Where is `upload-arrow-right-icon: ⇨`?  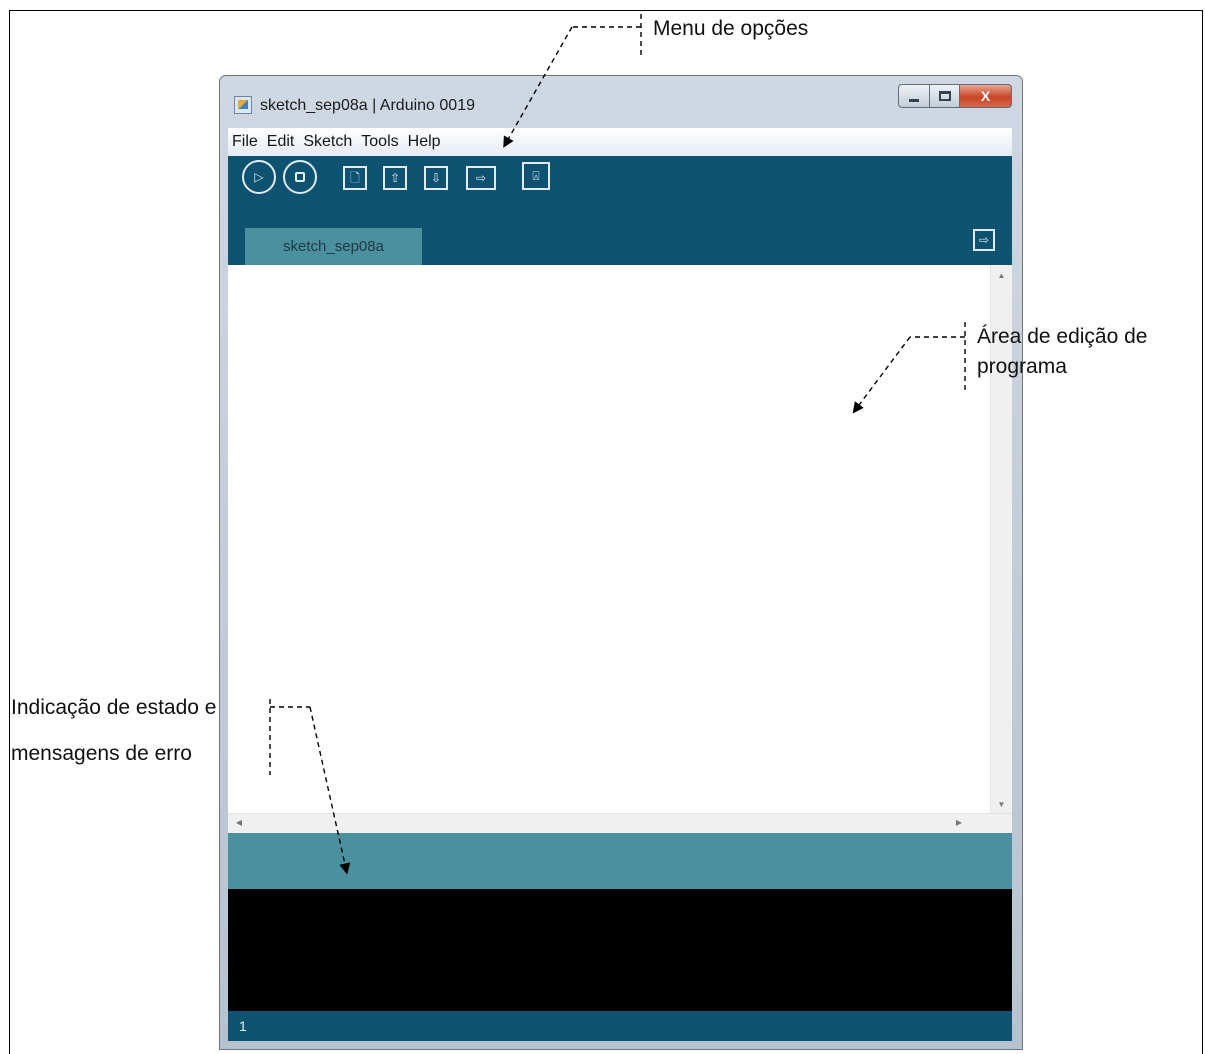
upload-arrow-right-icon: ⇨ is located at coordinates (481, 178).